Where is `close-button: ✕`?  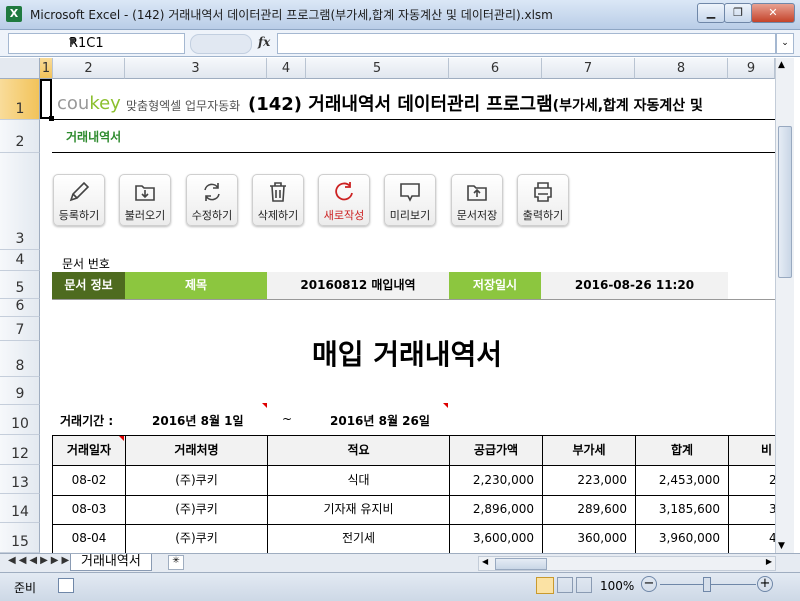 close-button: ✕ is located at coordinates (773, 13).